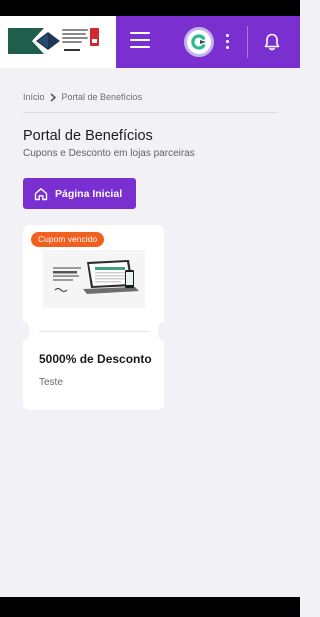 This screenshot has height=617, width=320. What do you see at coordinates (94, 331) in the screenshot?
I see `ticket-divider` at bounding box center [94, 331].